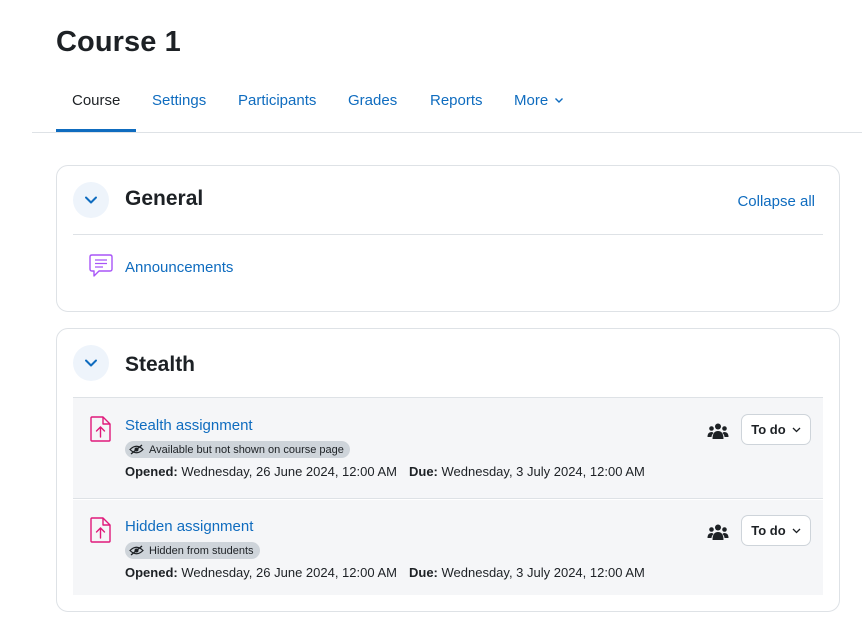 This screenshot has width=862, height=623. I want to click on section-title: General, so click(164, 198).